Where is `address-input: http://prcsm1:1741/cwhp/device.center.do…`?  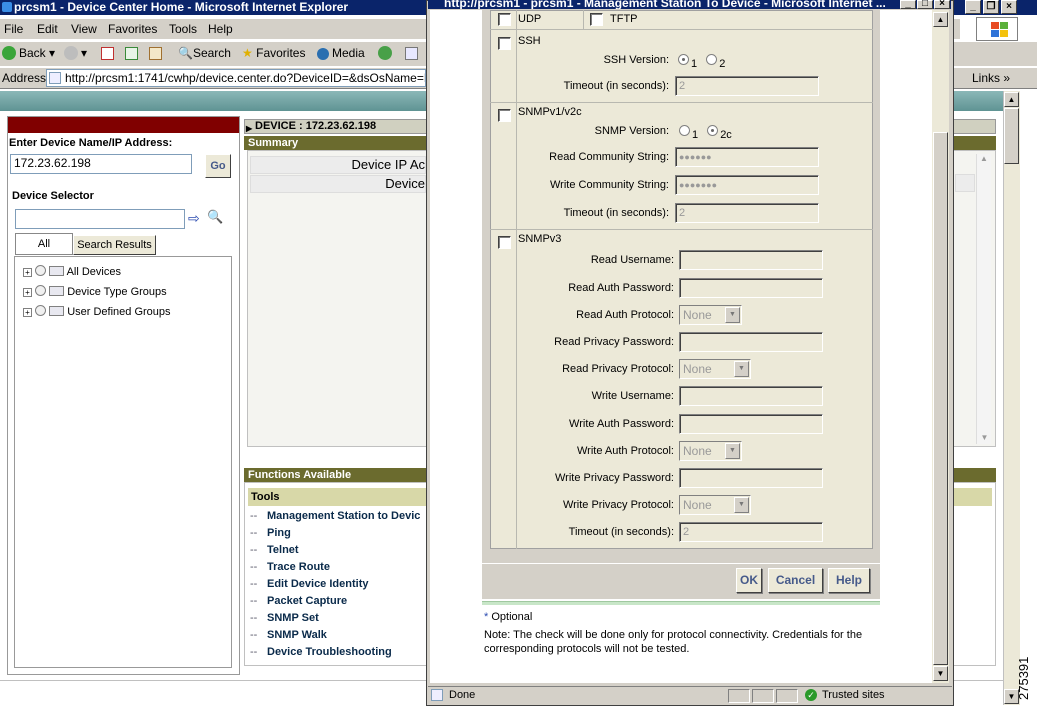
address-input: http://prcsm1:1741/cwhp/device.center.do… is located at coordinates (236, 78).